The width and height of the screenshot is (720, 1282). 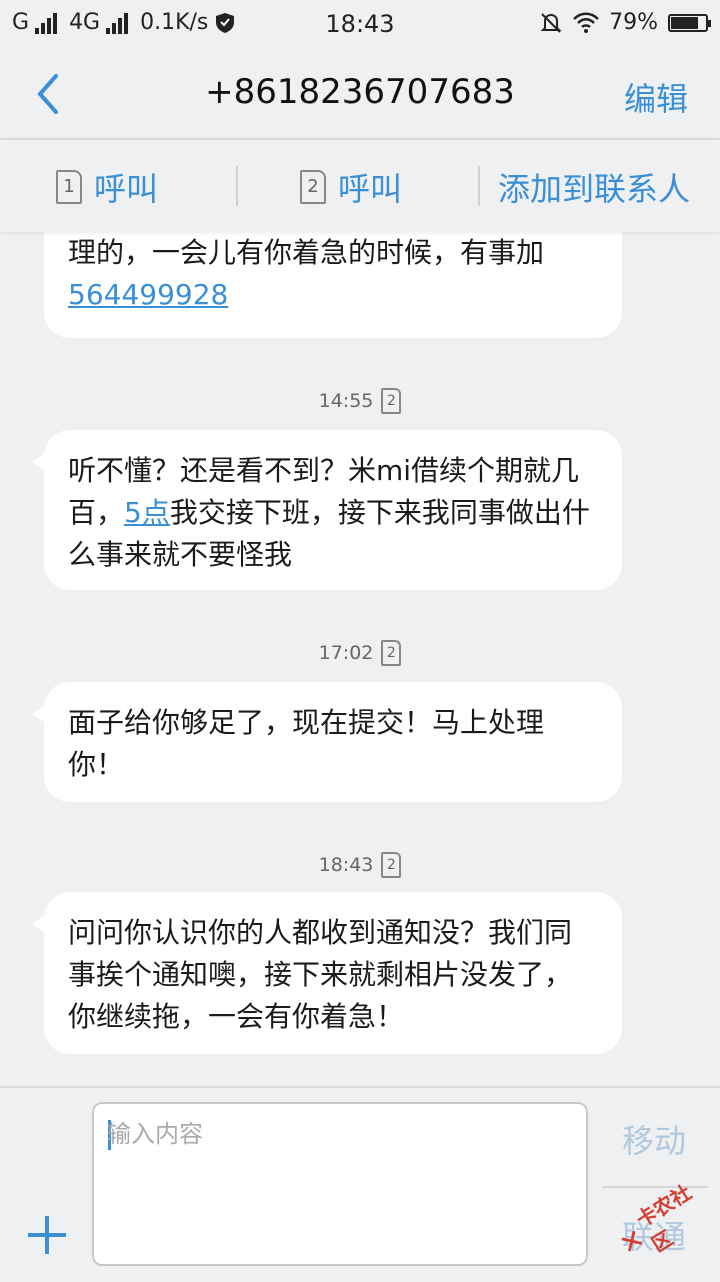 I want to click on message-time: 17:02, so click(x=346, y=653).